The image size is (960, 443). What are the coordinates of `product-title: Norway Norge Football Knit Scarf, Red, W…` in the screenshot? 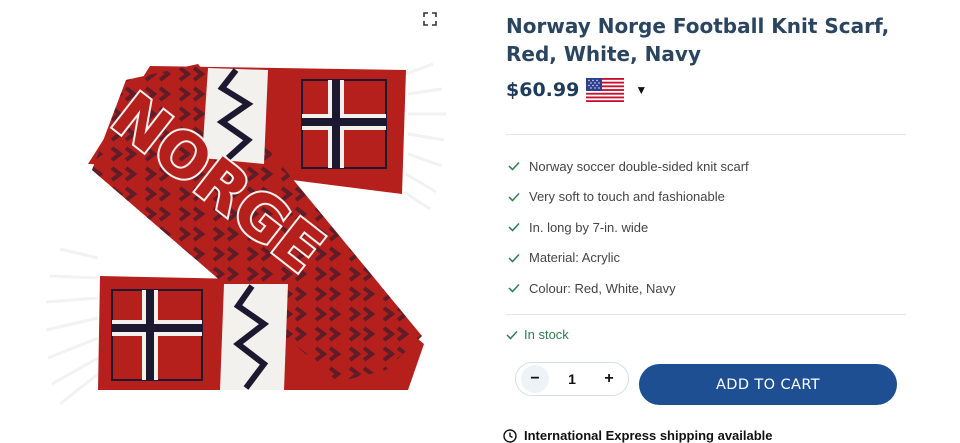 It's located at (698, 40).